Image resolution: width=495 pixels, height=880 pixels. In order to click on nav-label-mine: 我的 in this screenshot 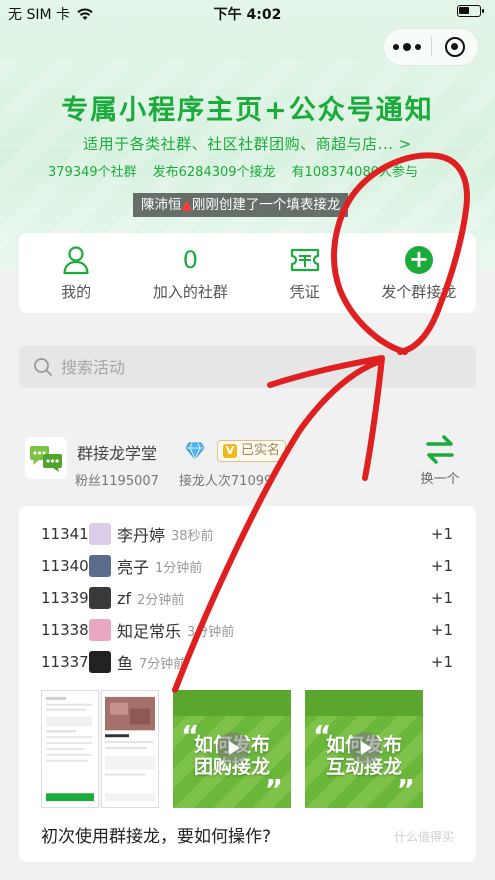, I will do `click(76, 291)`.